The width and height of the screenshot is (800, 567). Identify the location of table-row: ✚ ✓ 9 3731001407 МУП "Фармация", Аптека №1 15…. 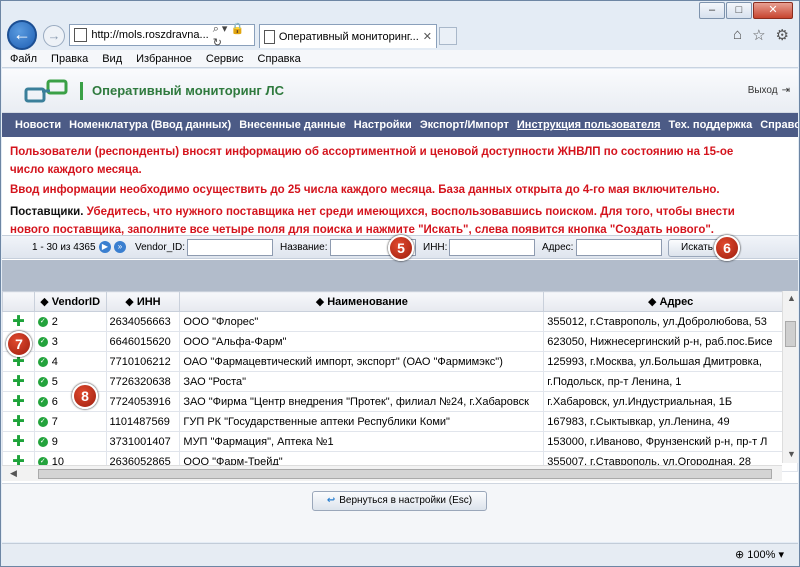
(400, 441).